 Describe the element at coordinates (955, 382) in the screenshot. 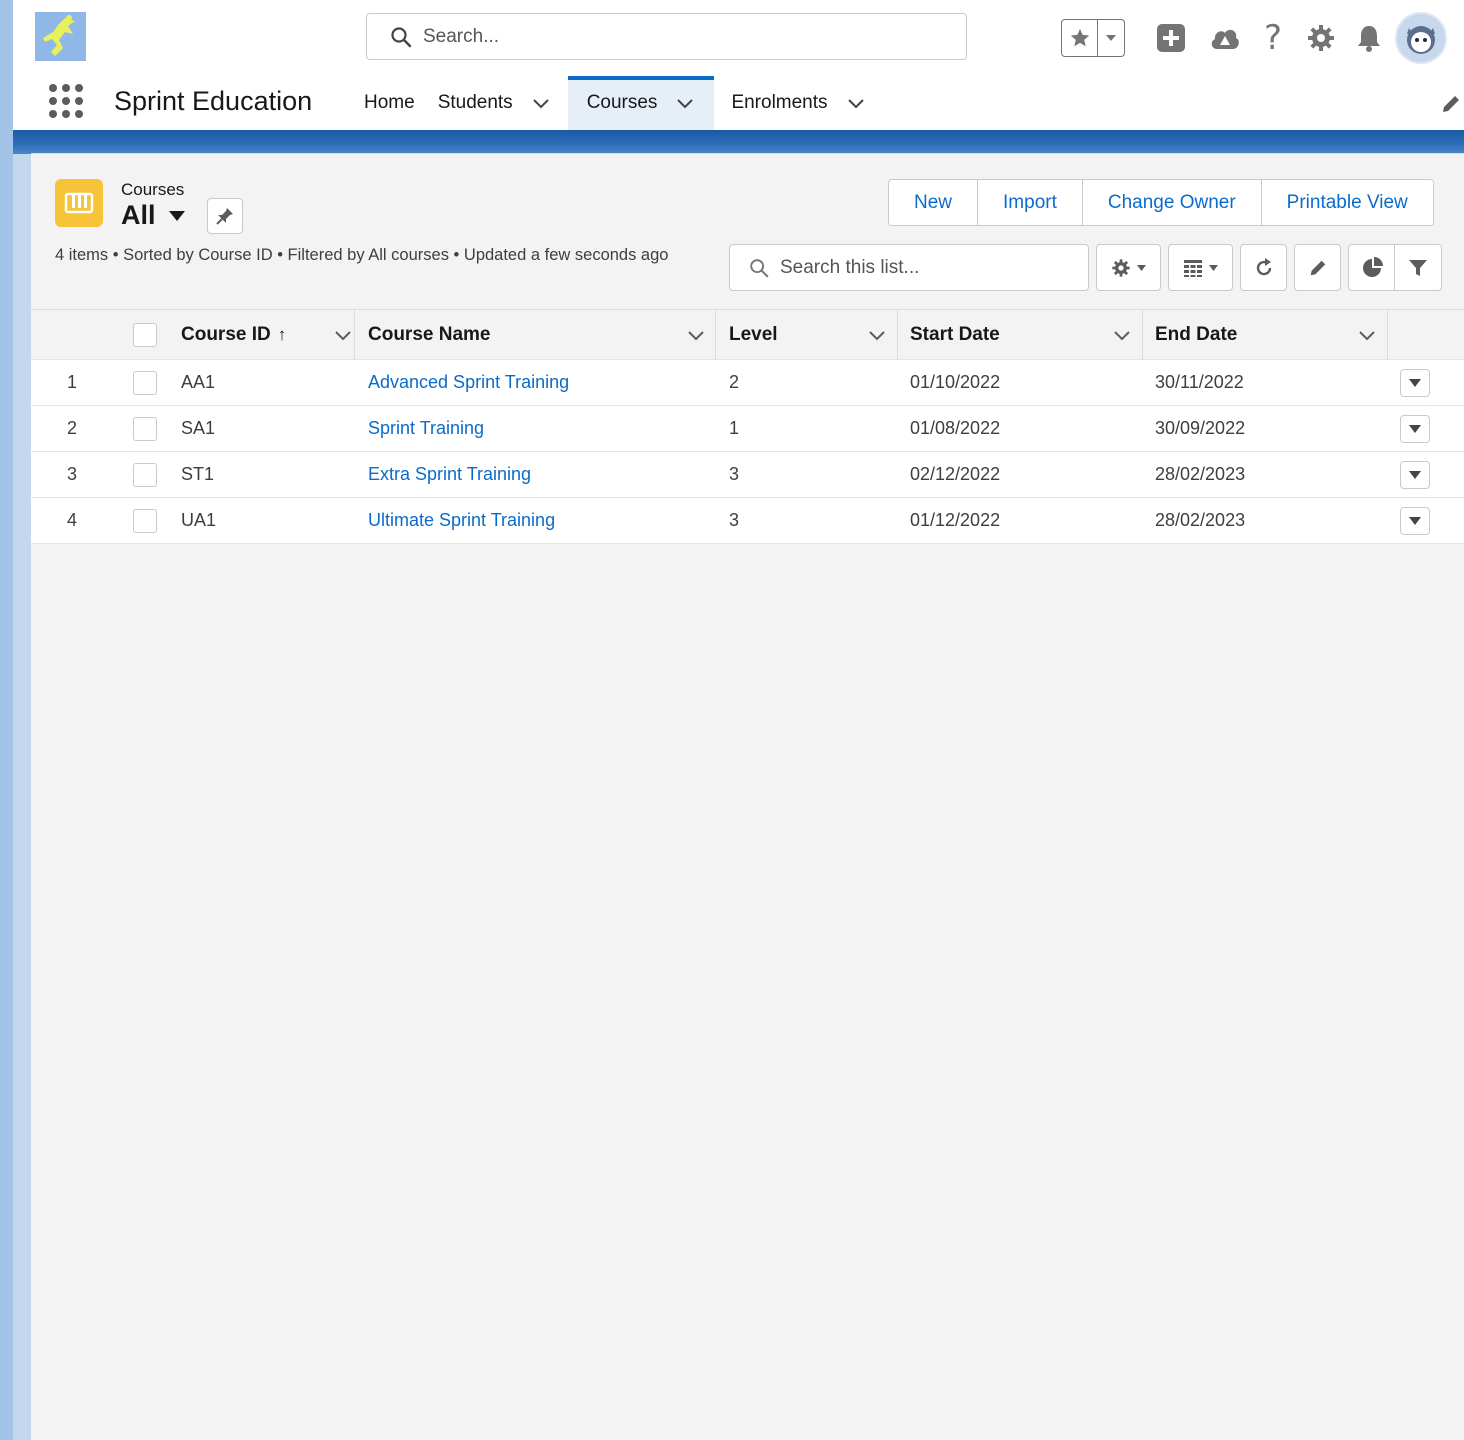

I see `start-date-cell: 01/10/2022` at that location.